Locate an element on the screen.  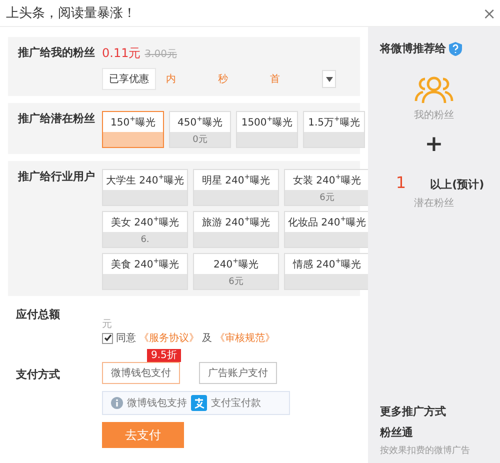
dialog-title: 上头条，阅读量暴涨！ is located at coordinates (71, 13).